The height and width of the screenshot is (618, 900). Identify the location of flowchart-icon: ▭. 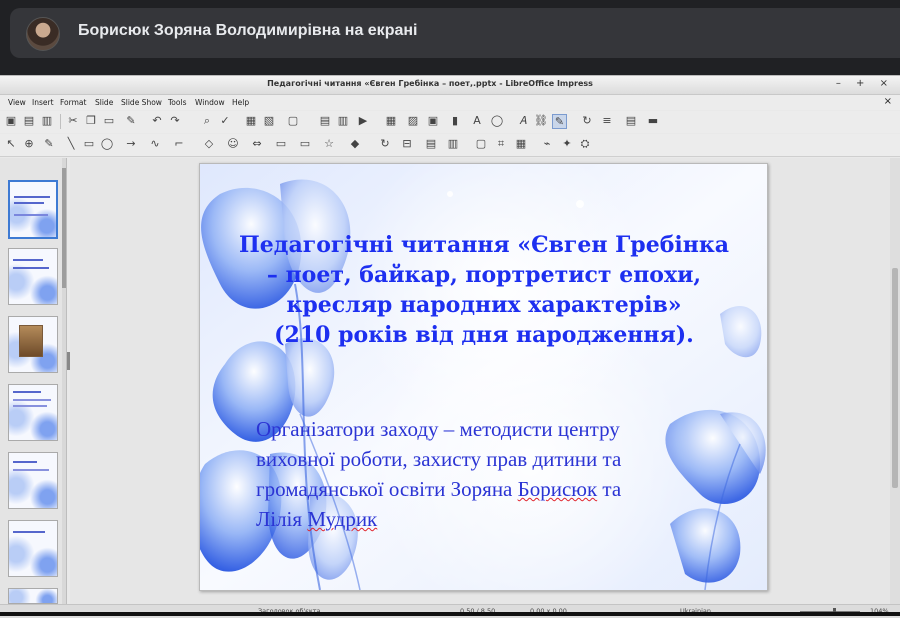
(281, 144).